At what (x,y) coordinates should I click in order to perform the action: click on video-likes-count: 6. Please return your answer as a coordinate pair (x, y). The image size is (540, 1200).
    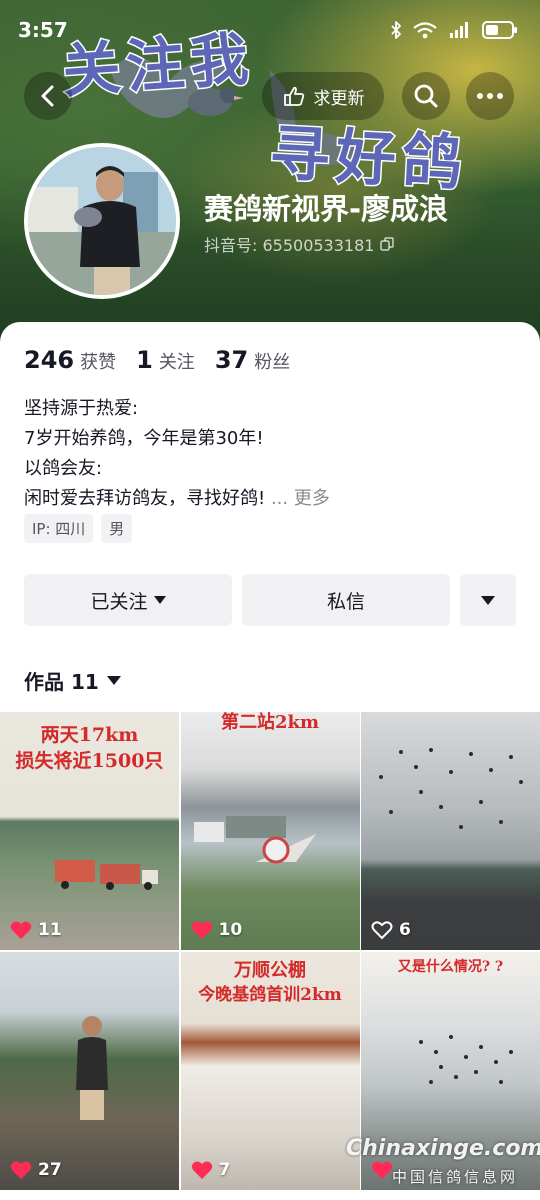
    Looking at the image, I should click on (405, 930).